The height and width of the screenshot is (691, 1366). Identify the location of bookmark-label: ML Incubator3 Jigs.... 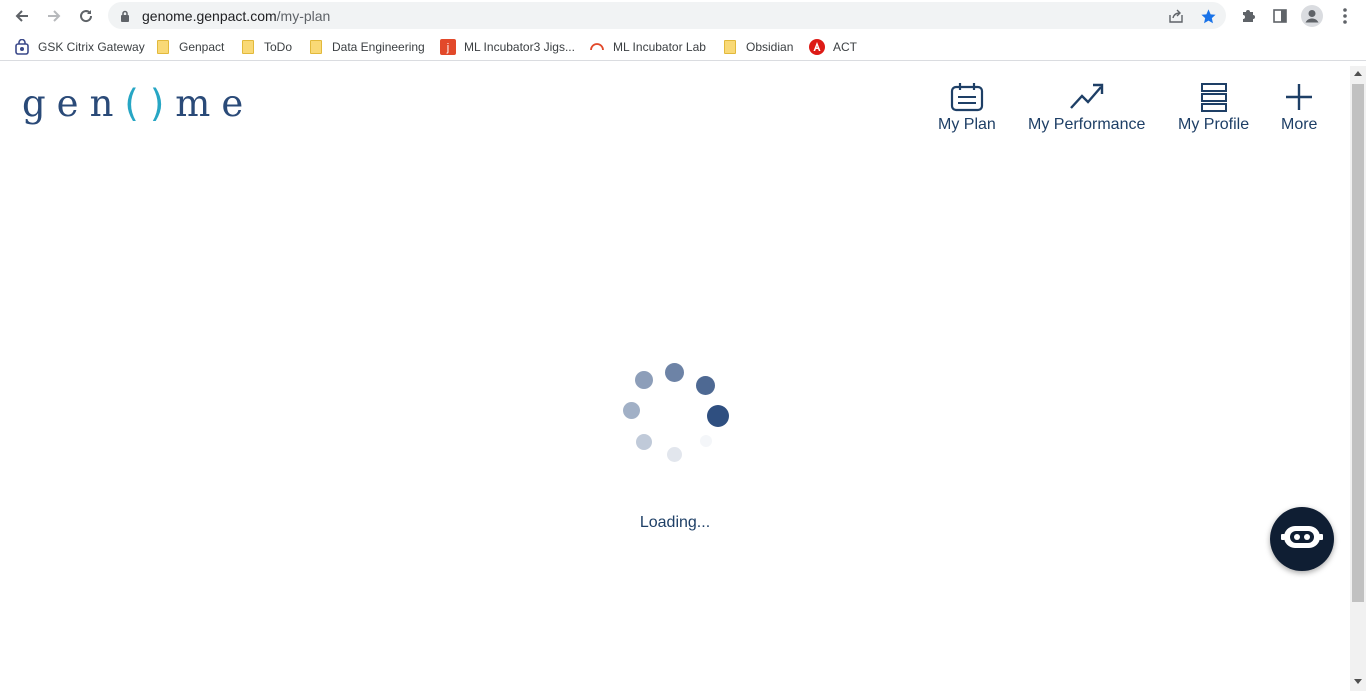
(519, 47).